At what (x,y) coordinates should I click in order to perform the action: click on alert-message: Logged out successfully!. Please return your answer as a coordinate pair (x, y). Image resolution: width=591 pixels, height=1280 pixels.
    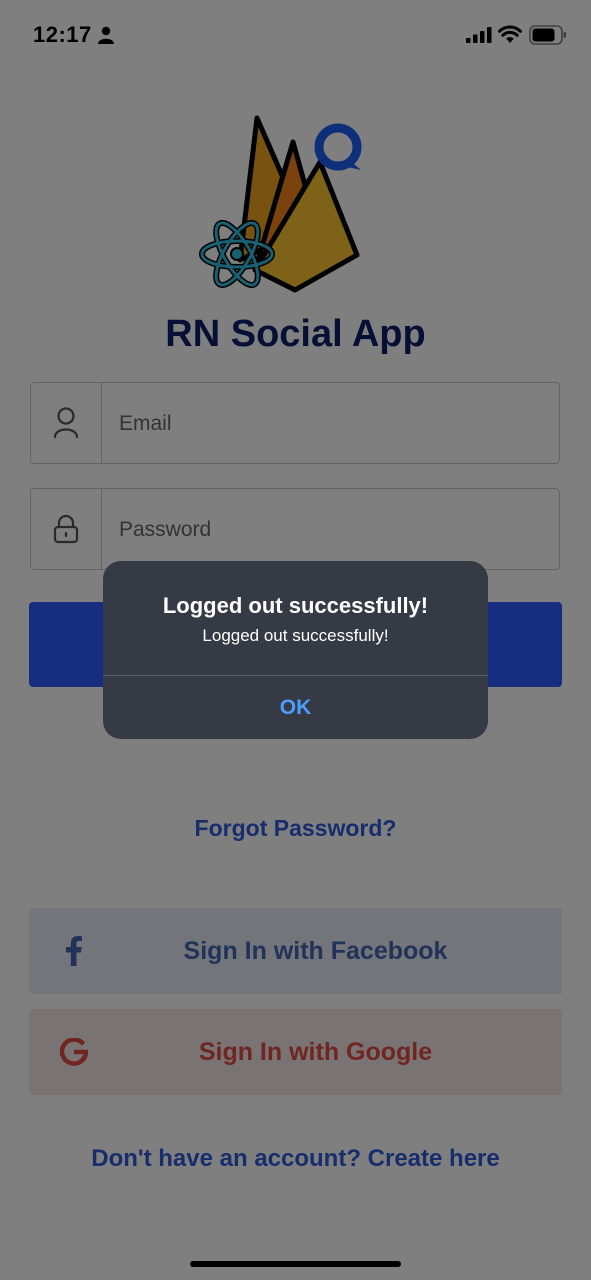
    Looking at the image, I should click on (295, 635).